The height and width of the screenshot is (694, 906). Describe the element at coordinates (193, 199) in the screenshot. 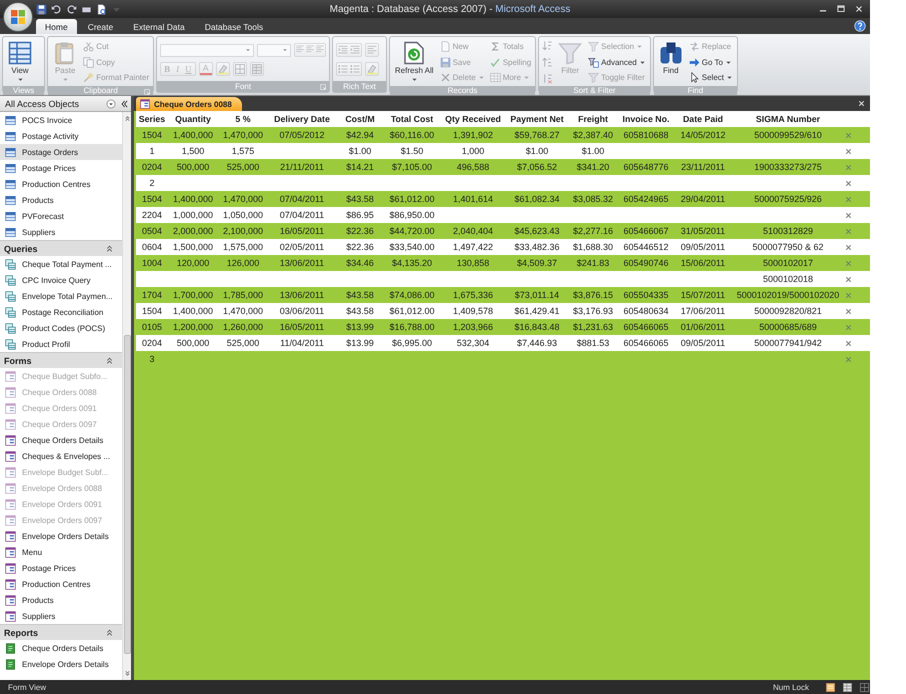

I see `table-cell-text: 1,400,000` at that location.